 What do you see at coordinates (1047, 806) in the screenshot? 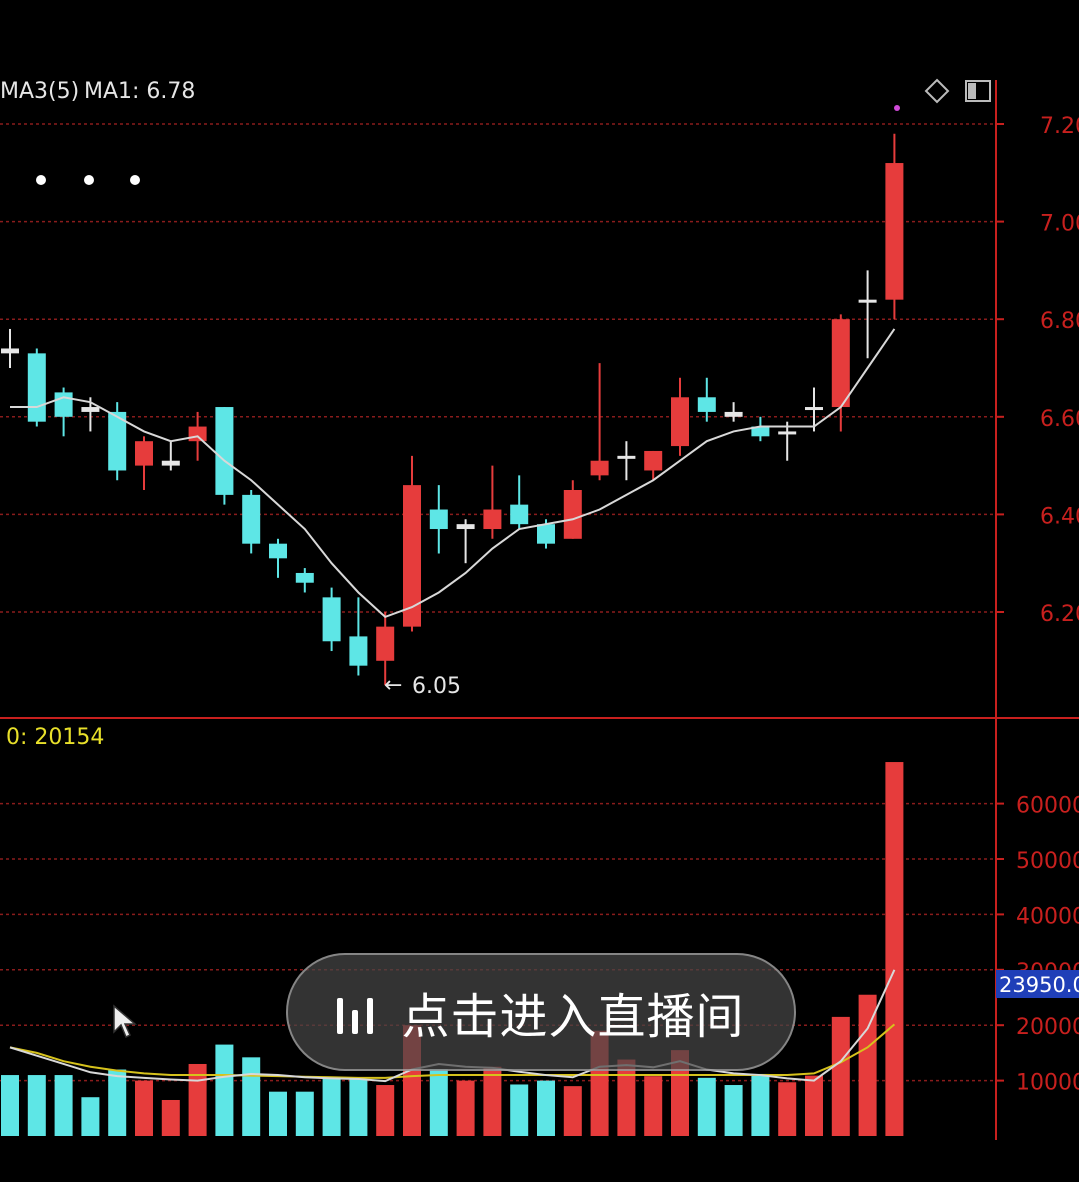
I see `volume-tick-label: 60000` at bounding box center [1047, 806].